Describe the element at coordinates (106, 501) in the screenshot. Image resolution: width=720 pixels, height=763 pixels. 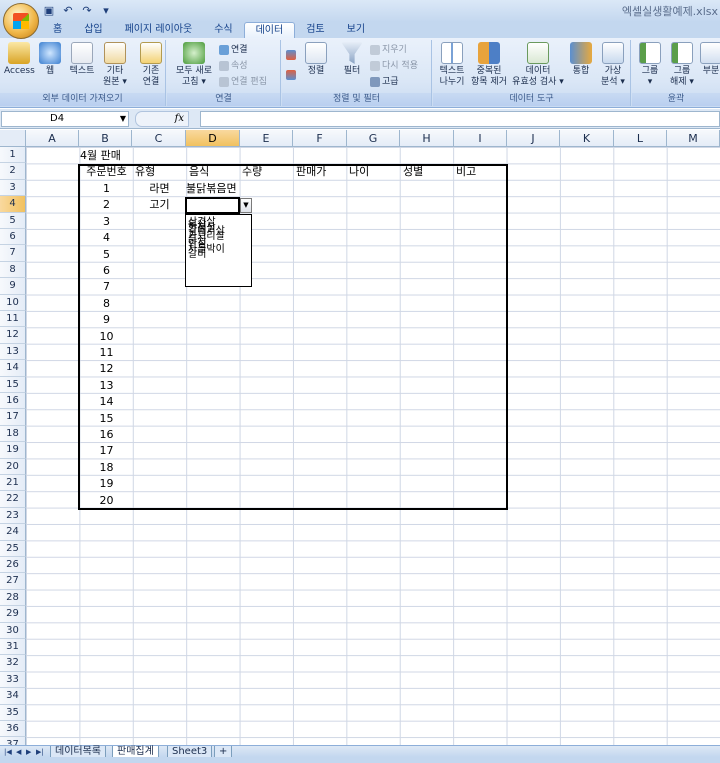
I see `order-number-cell: 20` at that location.